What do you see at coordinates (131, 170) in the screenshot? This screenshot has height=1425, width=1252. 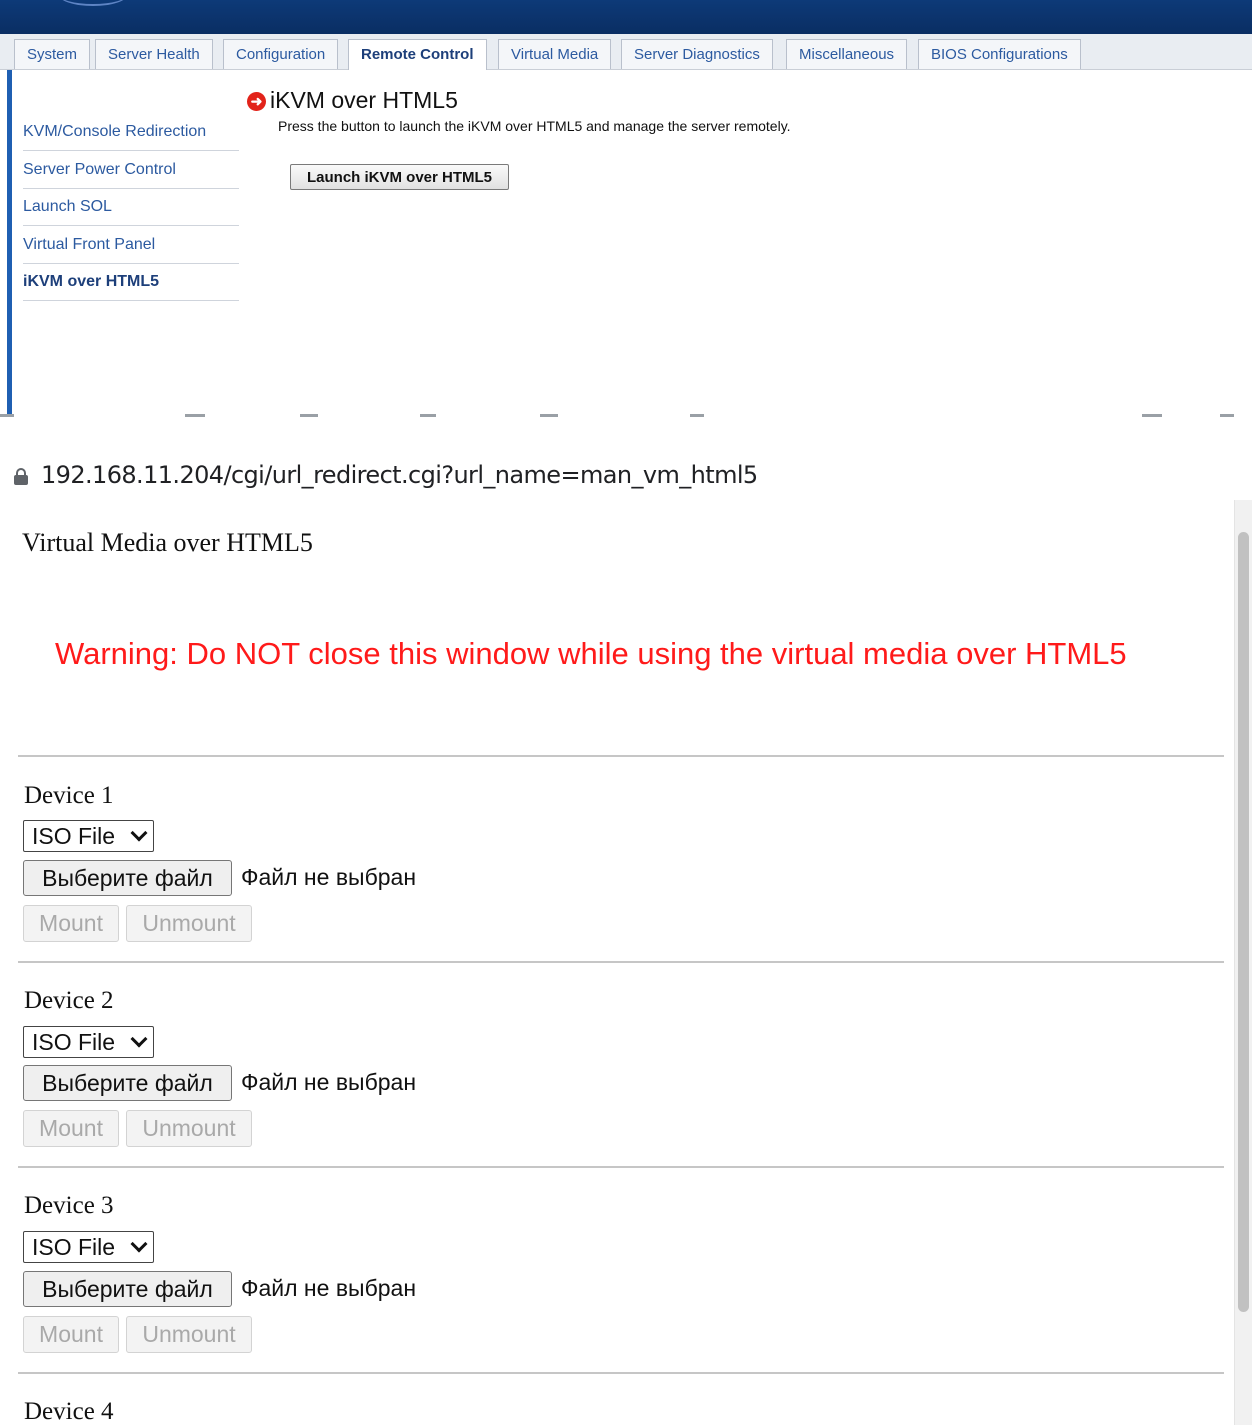 I see `sidebar-item-server-power-control: Server Power Control` at bounding box center [131, 170].